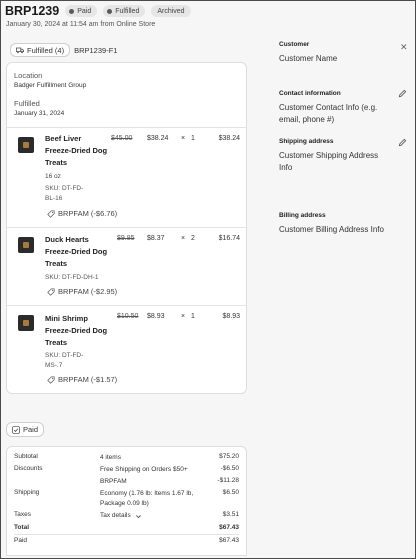 The height and width of the screenshot is (559, 416). I want to click on item-discount: BRPFAM (-$6.76), so click(82, 213).